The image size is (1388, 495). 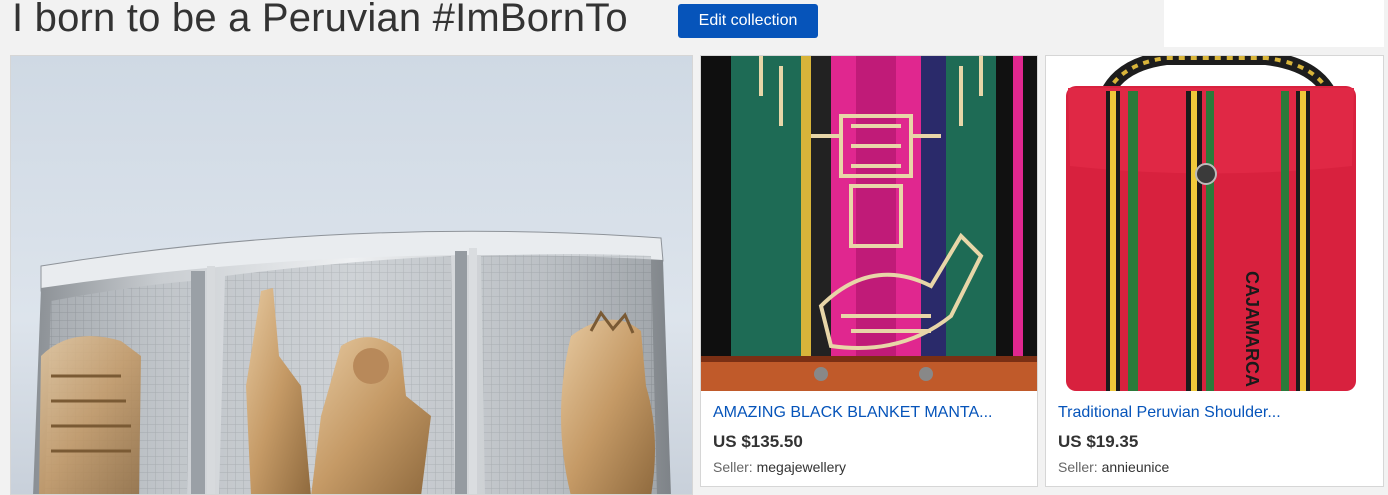 What do you see at coordinates (870, 467) in the screenshot?
I see `item-seller: Seller: megajewellery` at bounding box center [870, 467].